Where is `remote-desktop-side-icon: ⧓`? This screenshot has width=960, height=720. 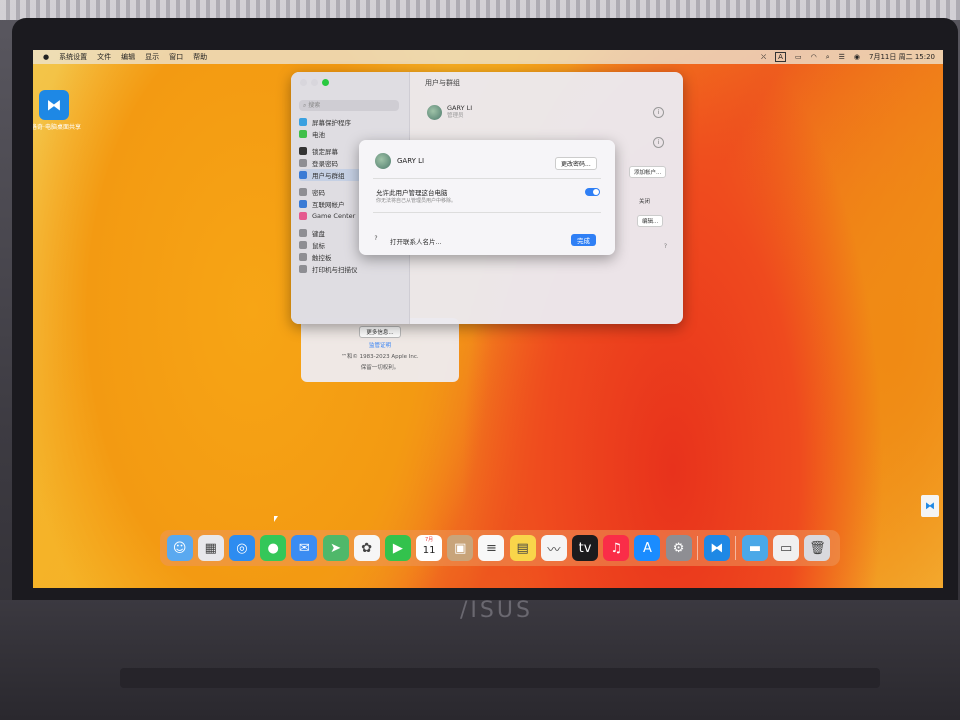 remote-desktop-side-icon: ⧓ is located at coordinates (930, 506).